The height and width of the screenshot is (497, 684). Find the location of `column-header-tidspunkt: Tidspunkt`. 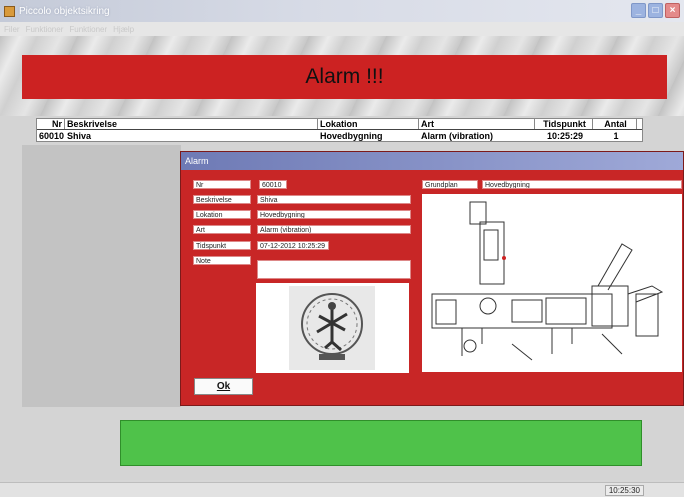

column-header-tidspunkt: Tidspunkt is located at coordinates (564, 124).